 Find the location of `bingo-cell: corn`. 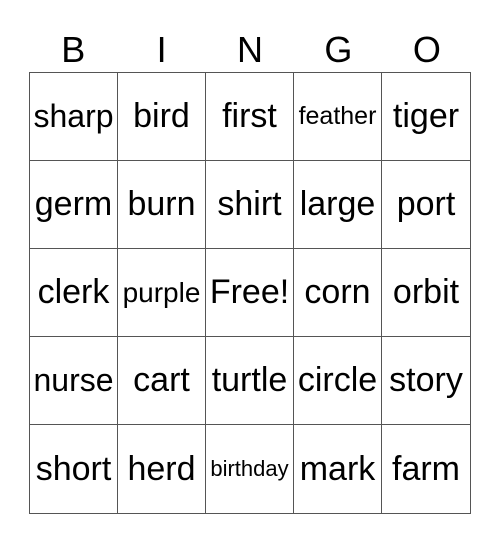

bingo-cell: corn is located at coordinates (338, 293).